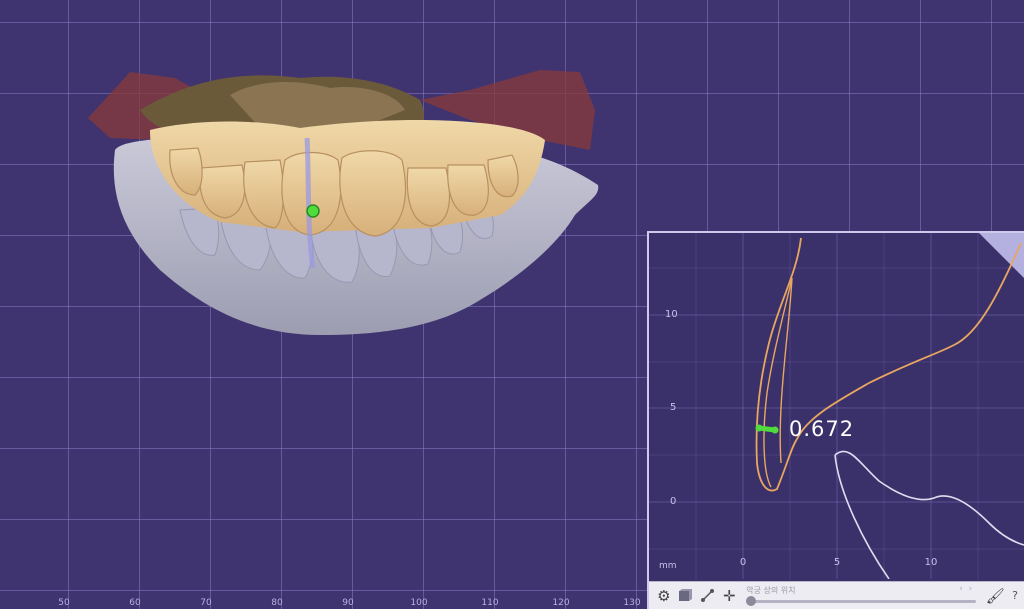  What do you see at coordinates (771, 590) in the screenshot?
I see `slider-label: 악궁 상의 위치` at bounding box center [771, 590].